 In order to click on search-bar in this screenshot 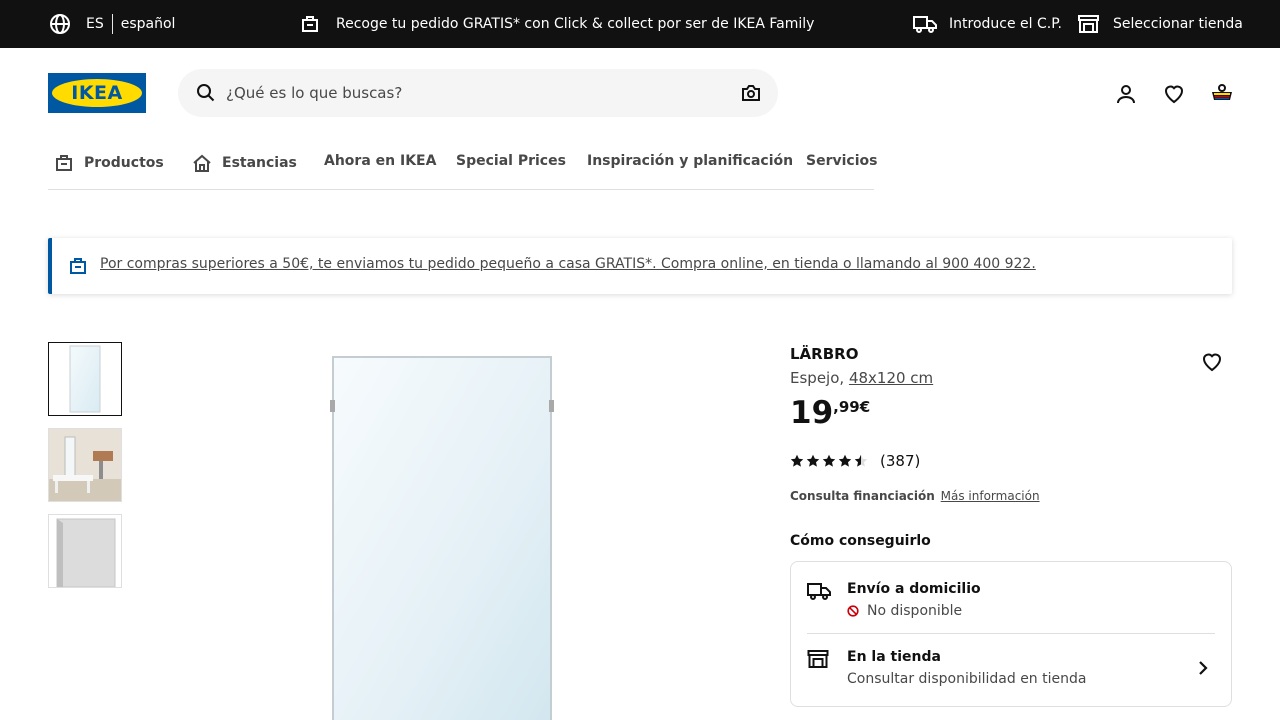, I will do `click(478, 93)`.